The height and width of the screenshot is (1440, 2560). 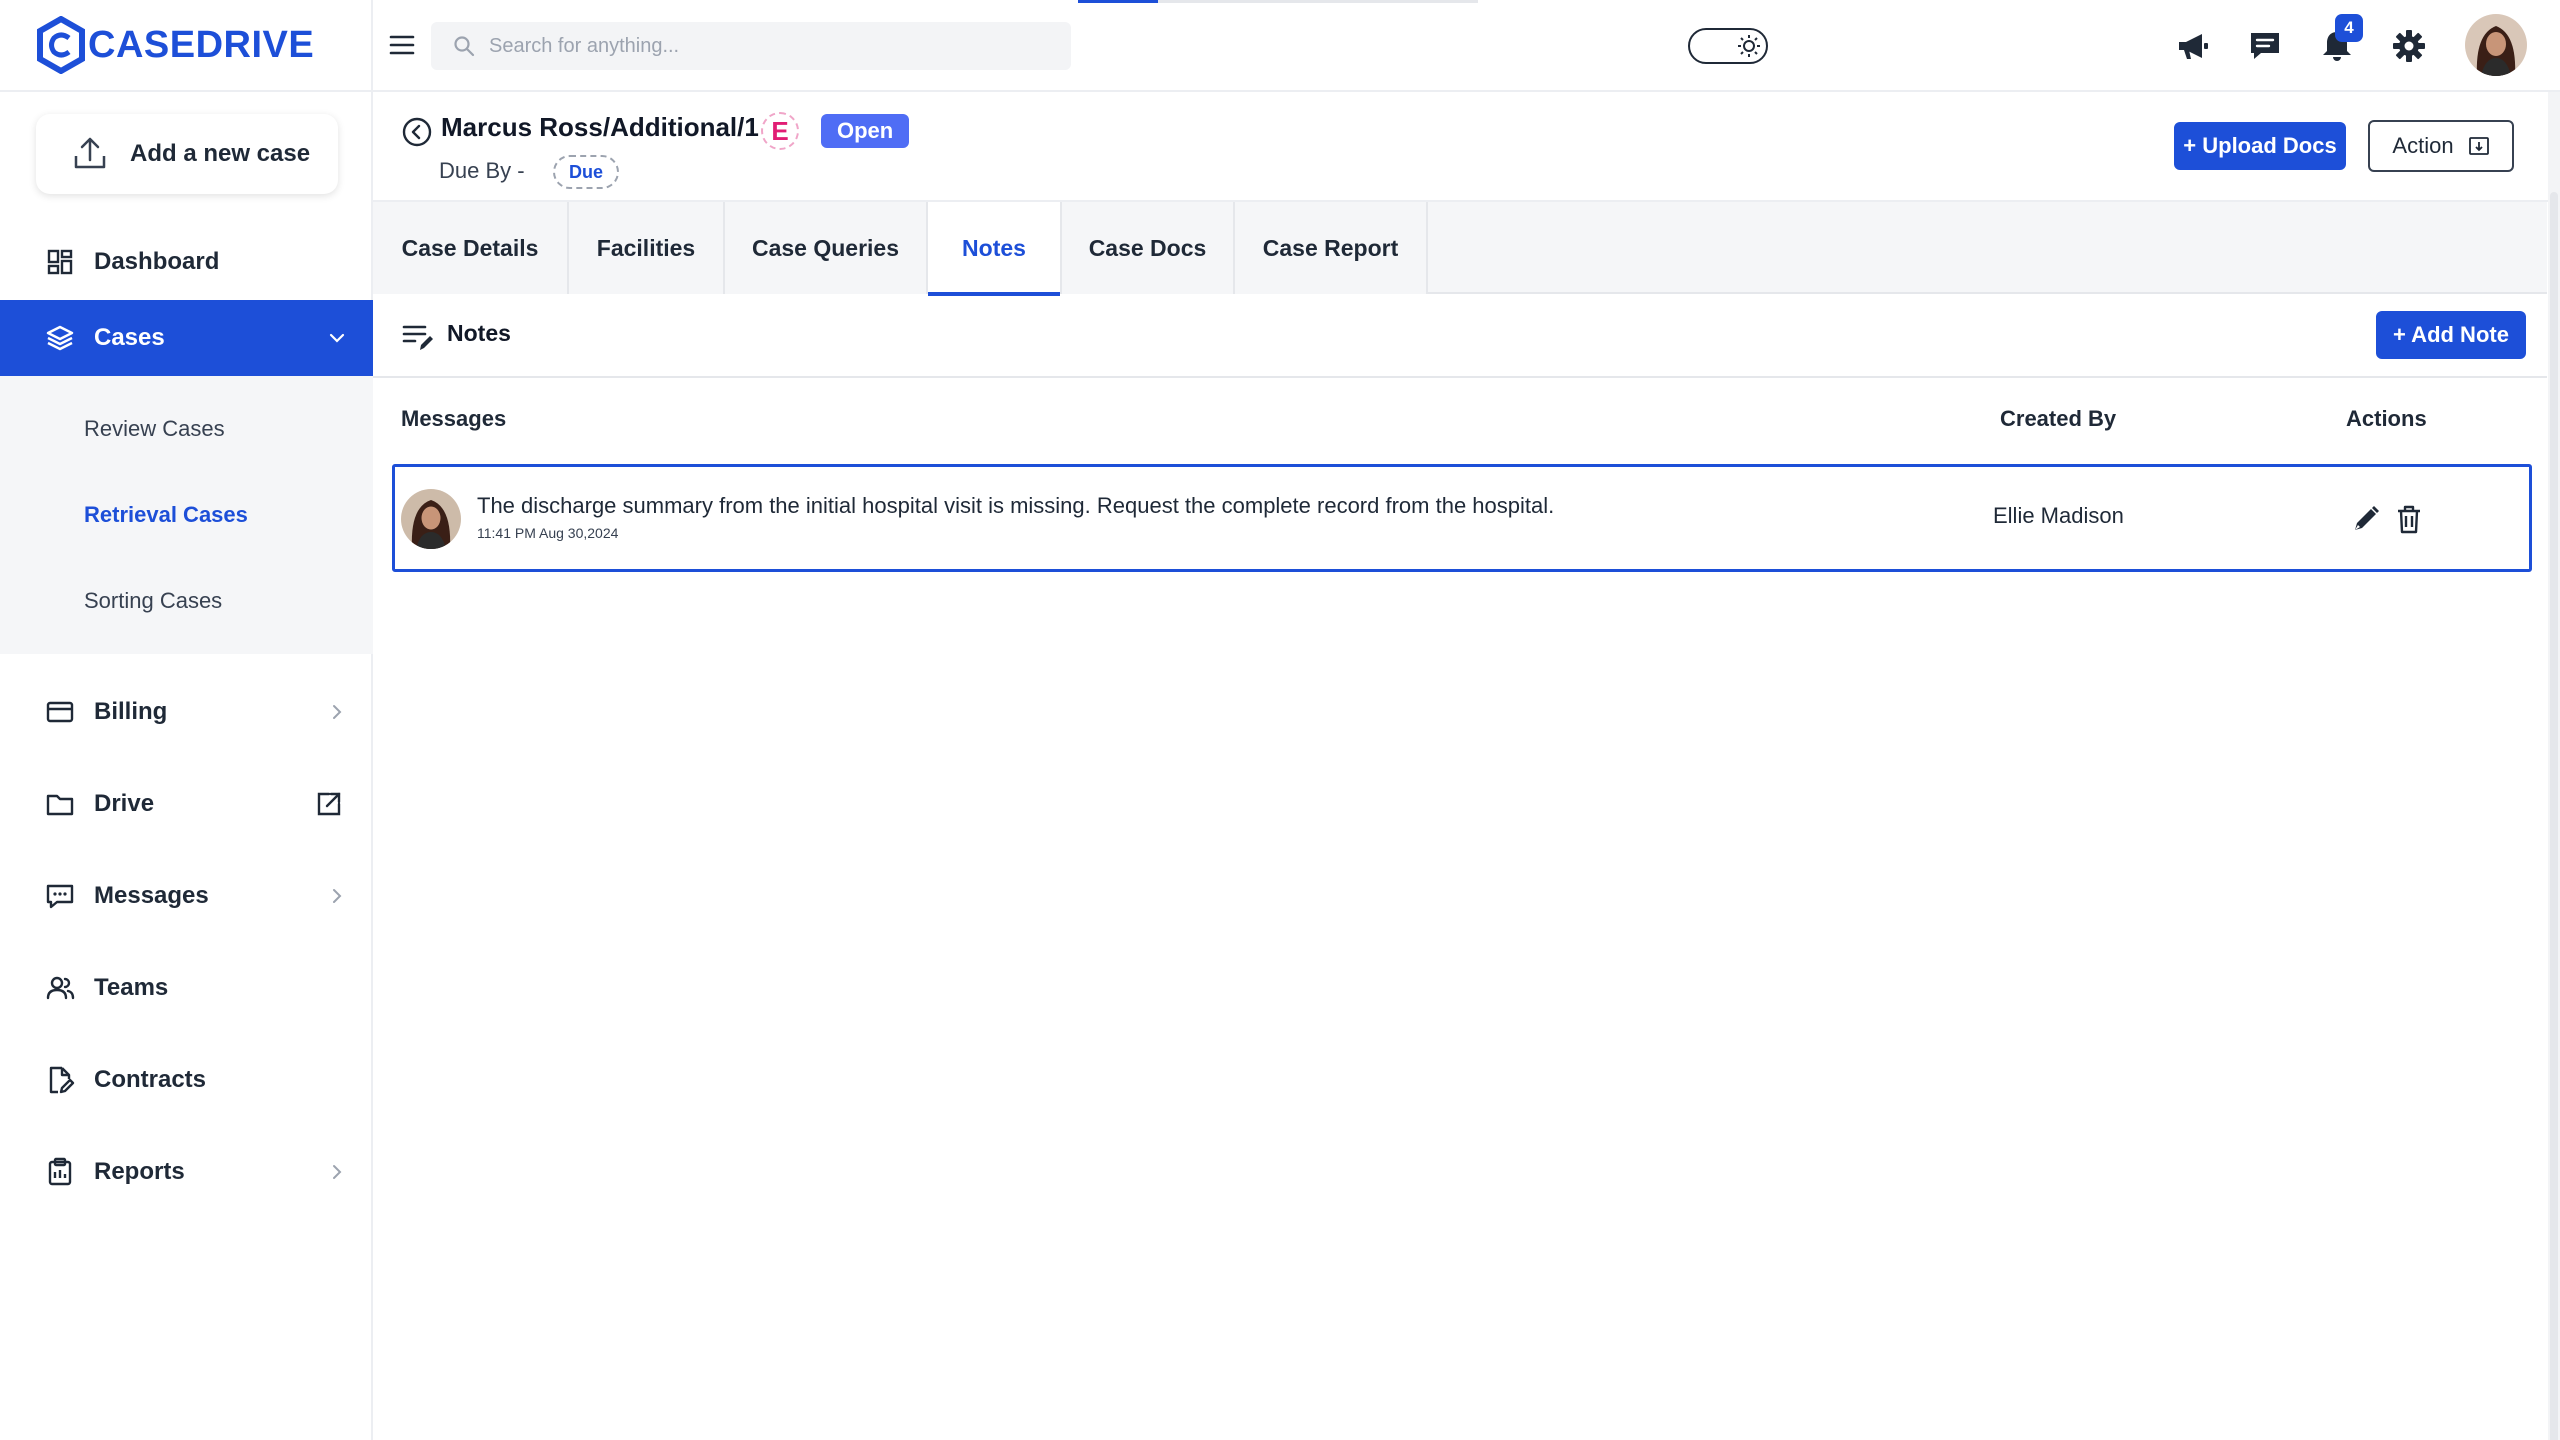 I want to click on user-avatar, so click(x=2496, y=45).